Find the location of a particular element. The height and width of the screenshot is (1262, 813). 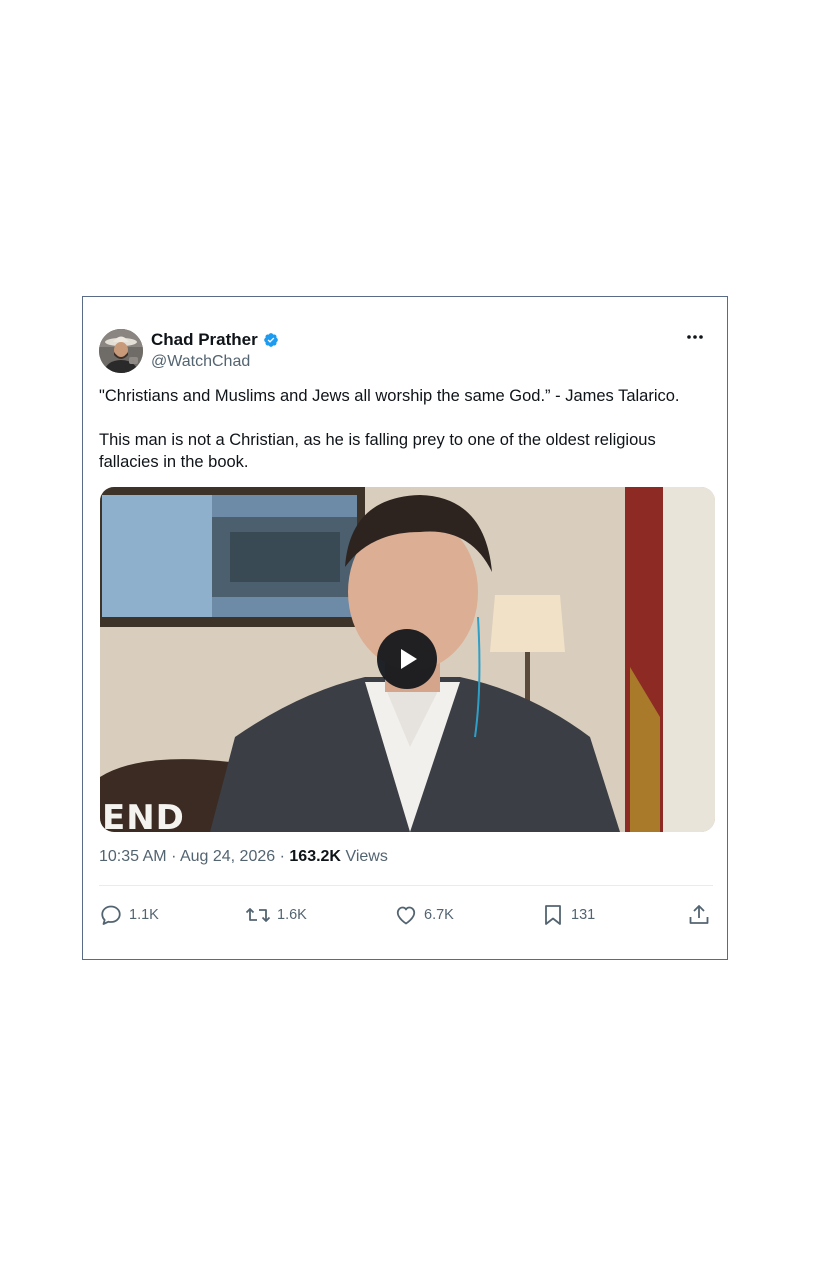

action-bar: 1.1K 1.6K 6.7K 131 is located at coordinates (406, 915).